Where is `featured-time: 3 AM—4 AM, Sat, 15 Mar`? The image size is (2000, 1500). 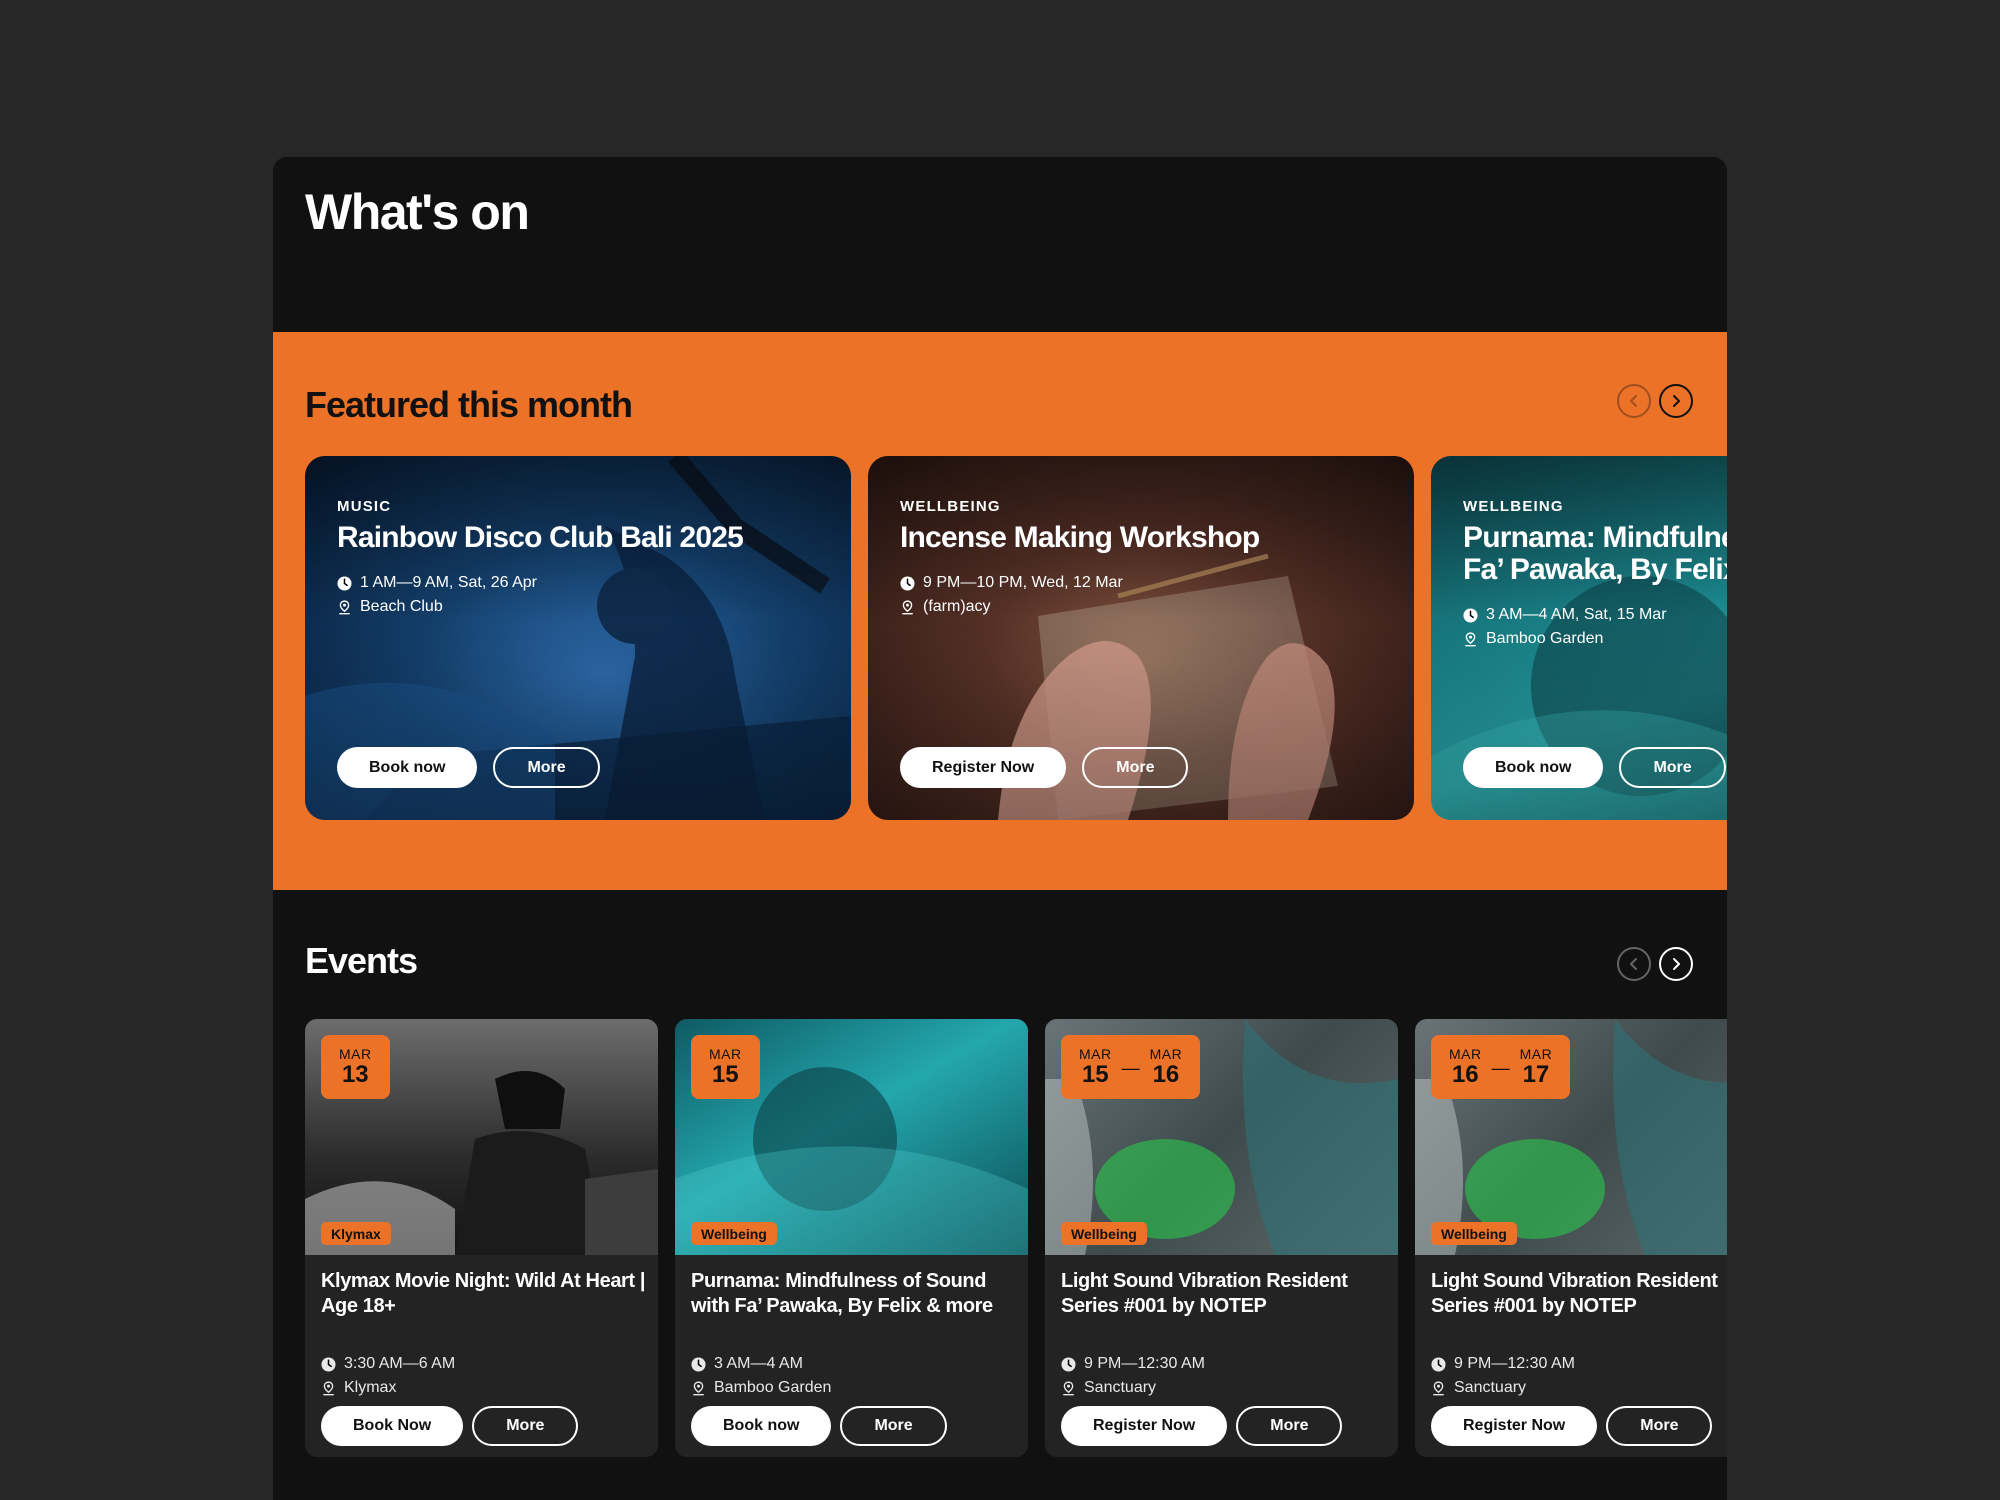 featured-time: 3 AM—4 AM, Sat, 15 Mar is located at coordinates (1565, 615).